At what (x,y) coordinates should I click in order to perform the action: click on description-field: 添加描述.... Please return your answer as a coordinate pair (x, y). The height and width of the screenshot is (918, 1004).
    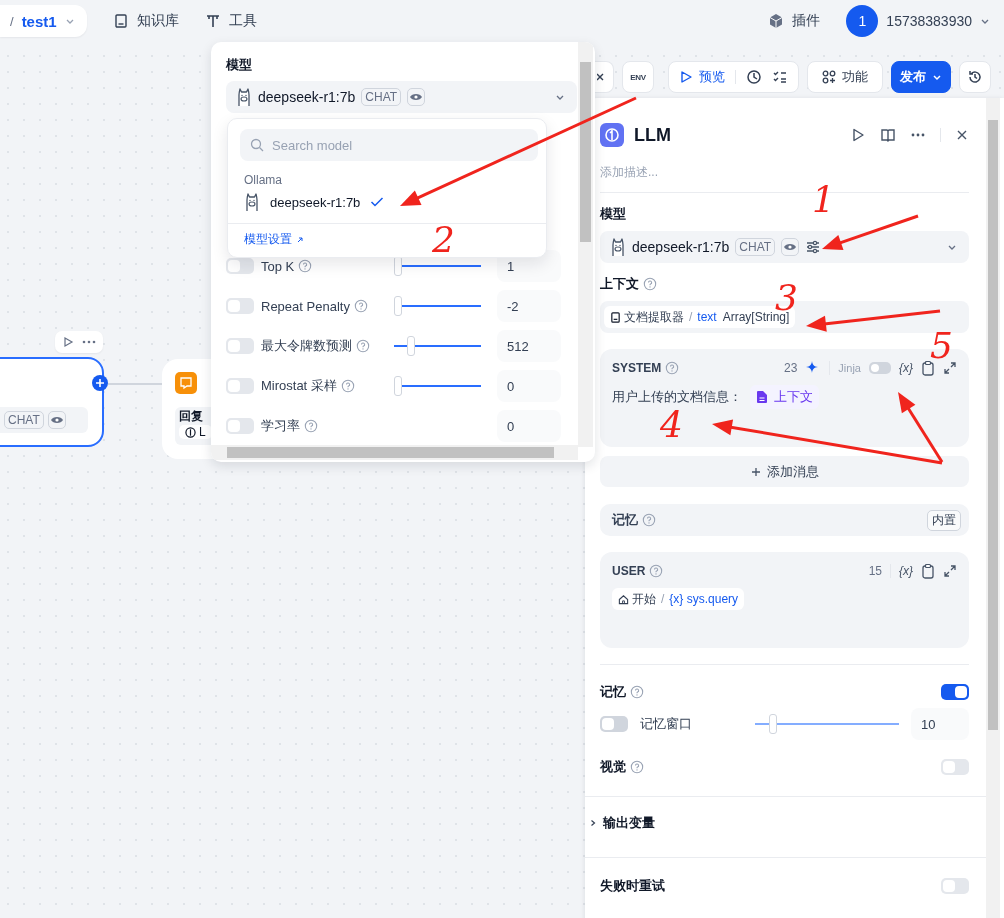
    Looking at the image, I should click on (784, 172).